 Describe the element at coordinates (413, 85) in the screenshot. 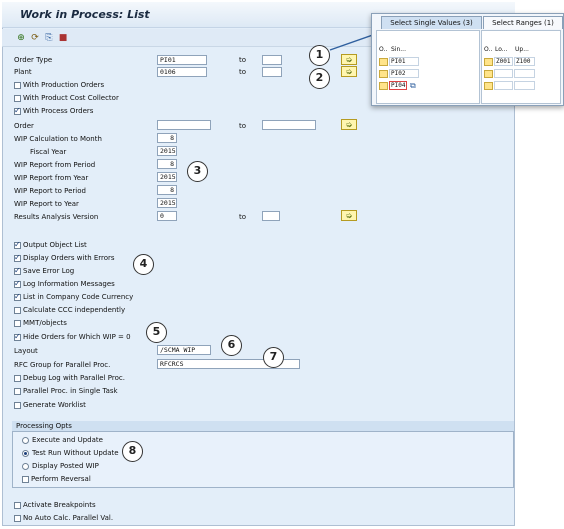

I see `value-help-icon: ⧉` at that location.